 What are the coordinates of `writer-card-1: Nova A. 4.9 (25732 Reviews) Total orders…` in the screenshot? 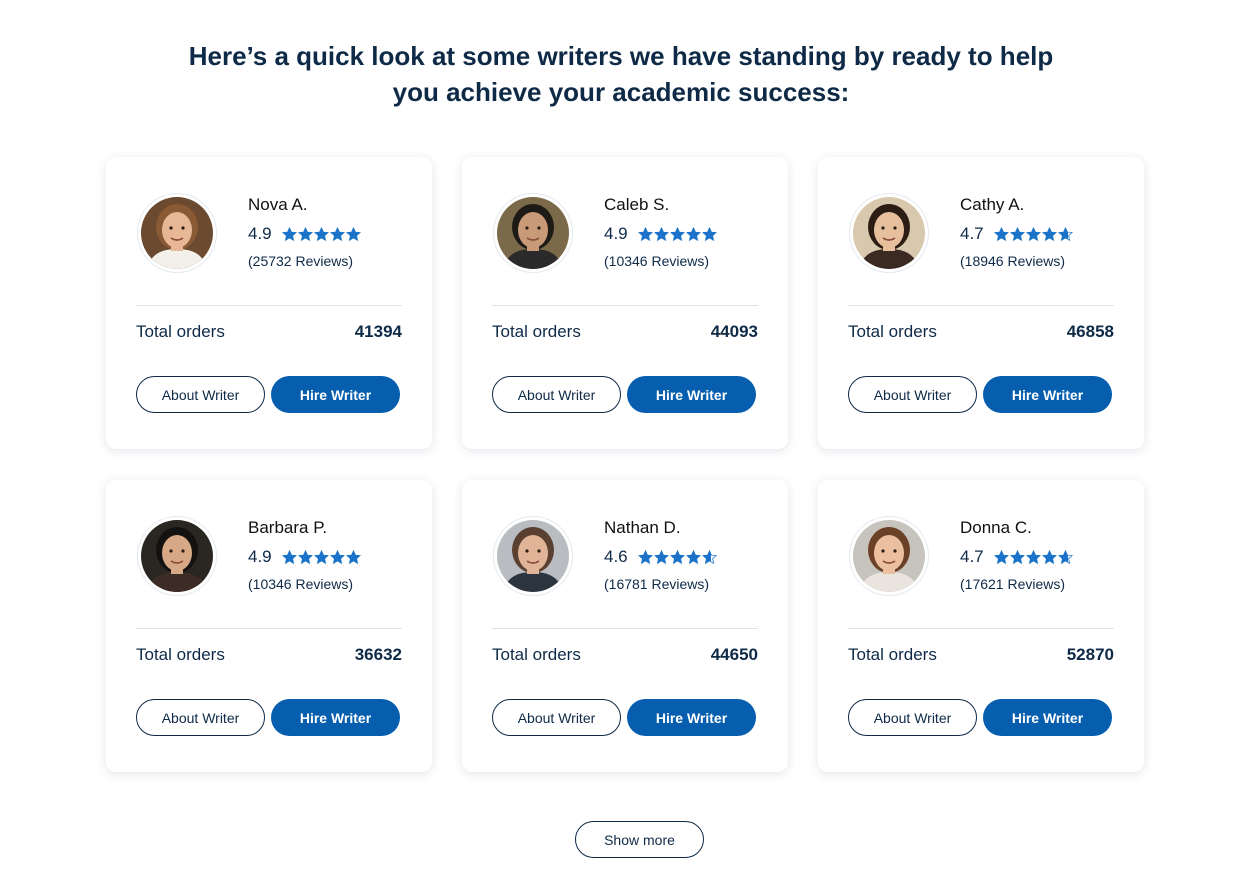 It's located at (269, 303).